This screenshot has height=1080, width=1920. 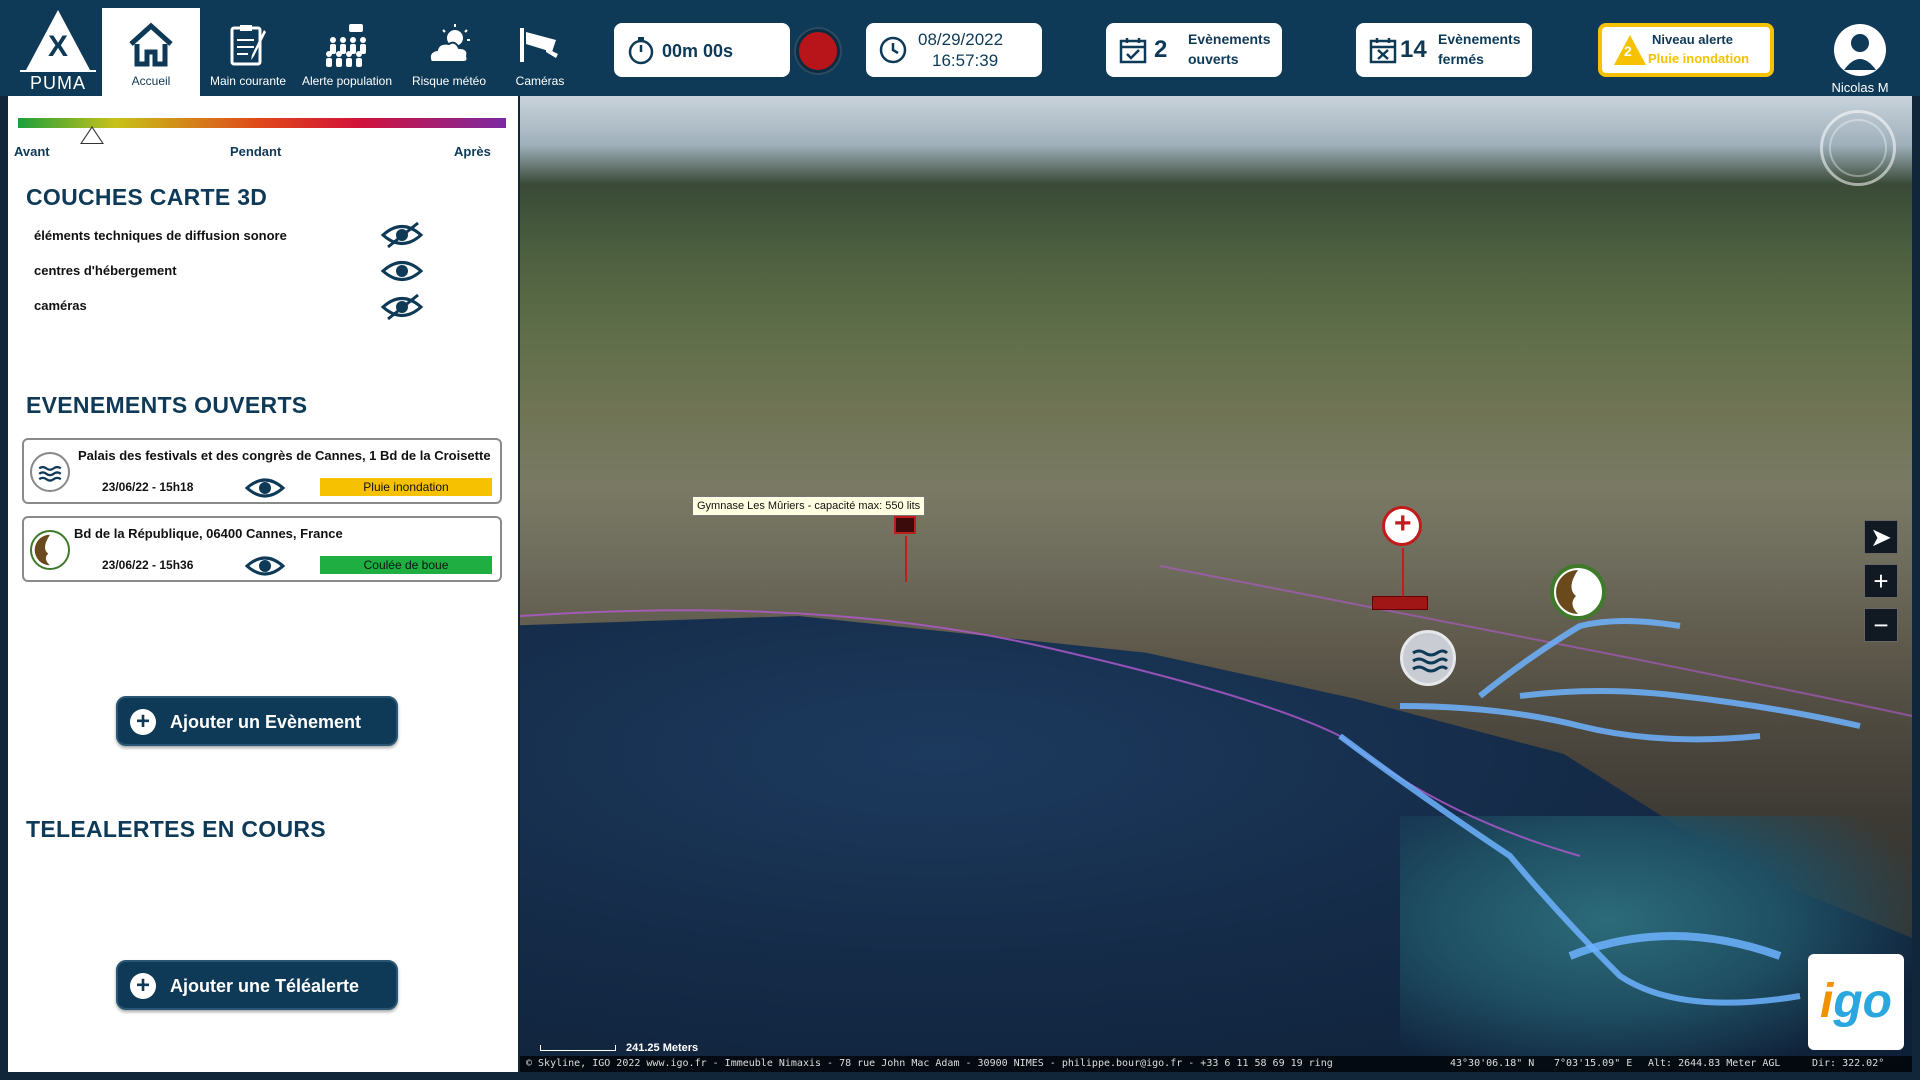 What do you see at coordinates (1860, 87) in the screenshot?
I see `user-name: Nicolas M` at bounding box center [1860, 87].